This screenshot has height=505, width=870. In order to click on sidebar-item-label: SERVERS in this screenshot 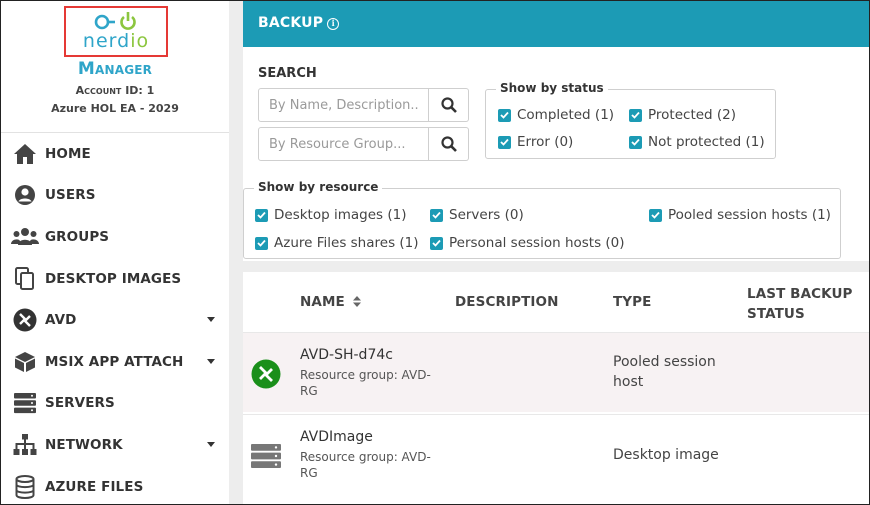, I will do `click(80, 403)`.